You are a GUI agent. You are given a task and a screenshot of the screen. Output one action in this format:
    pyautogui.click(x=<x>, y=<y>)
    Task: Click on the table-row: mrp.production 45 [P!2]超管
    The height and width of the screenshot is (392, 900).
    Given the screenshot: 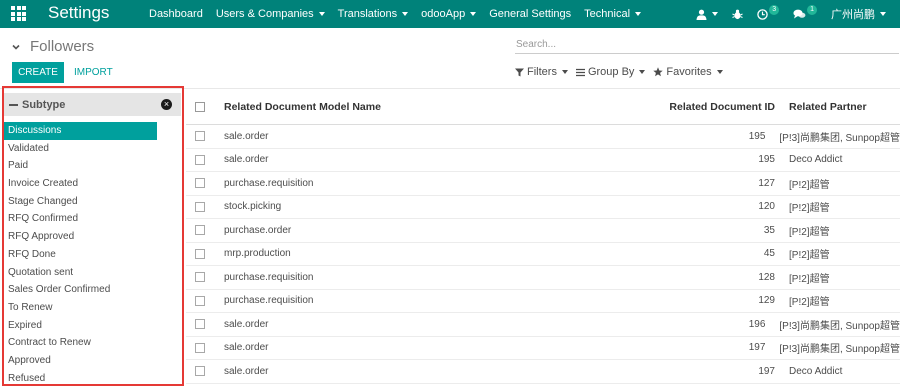 What is the action you would take?
    pyautogui.click(x=543, y=254)
    